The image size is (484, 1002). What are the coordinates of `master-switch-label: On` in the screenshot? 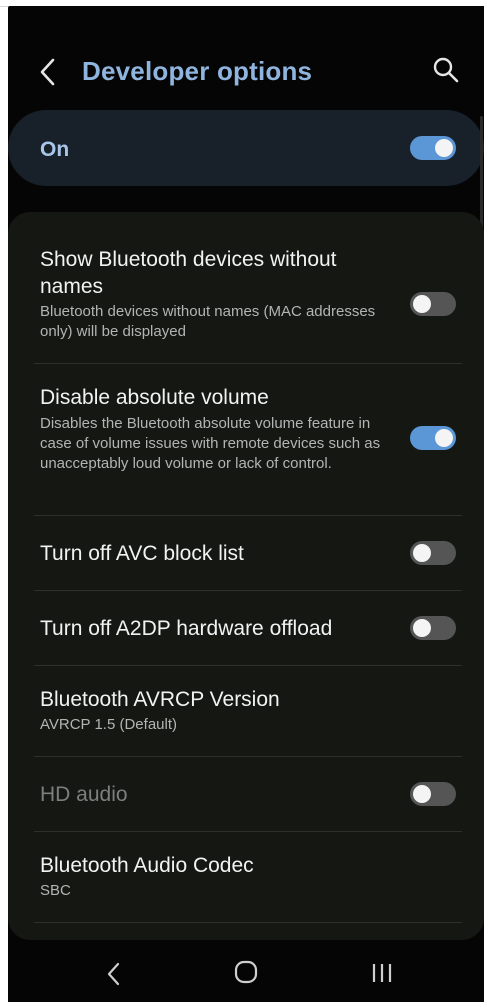 It's located at (55, 149).